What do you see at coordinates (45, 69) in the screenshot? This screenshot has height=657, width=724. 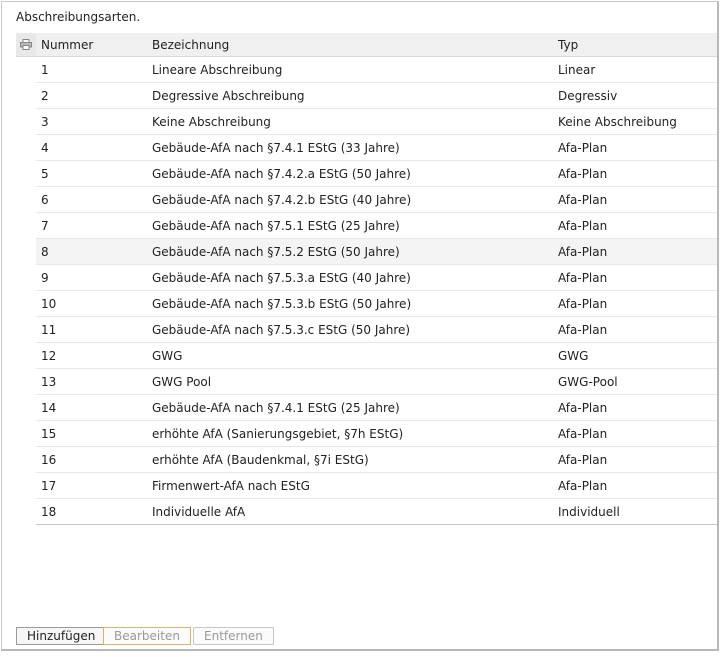 I see `cell-nummer: 1` at bounding box center [45, 69].